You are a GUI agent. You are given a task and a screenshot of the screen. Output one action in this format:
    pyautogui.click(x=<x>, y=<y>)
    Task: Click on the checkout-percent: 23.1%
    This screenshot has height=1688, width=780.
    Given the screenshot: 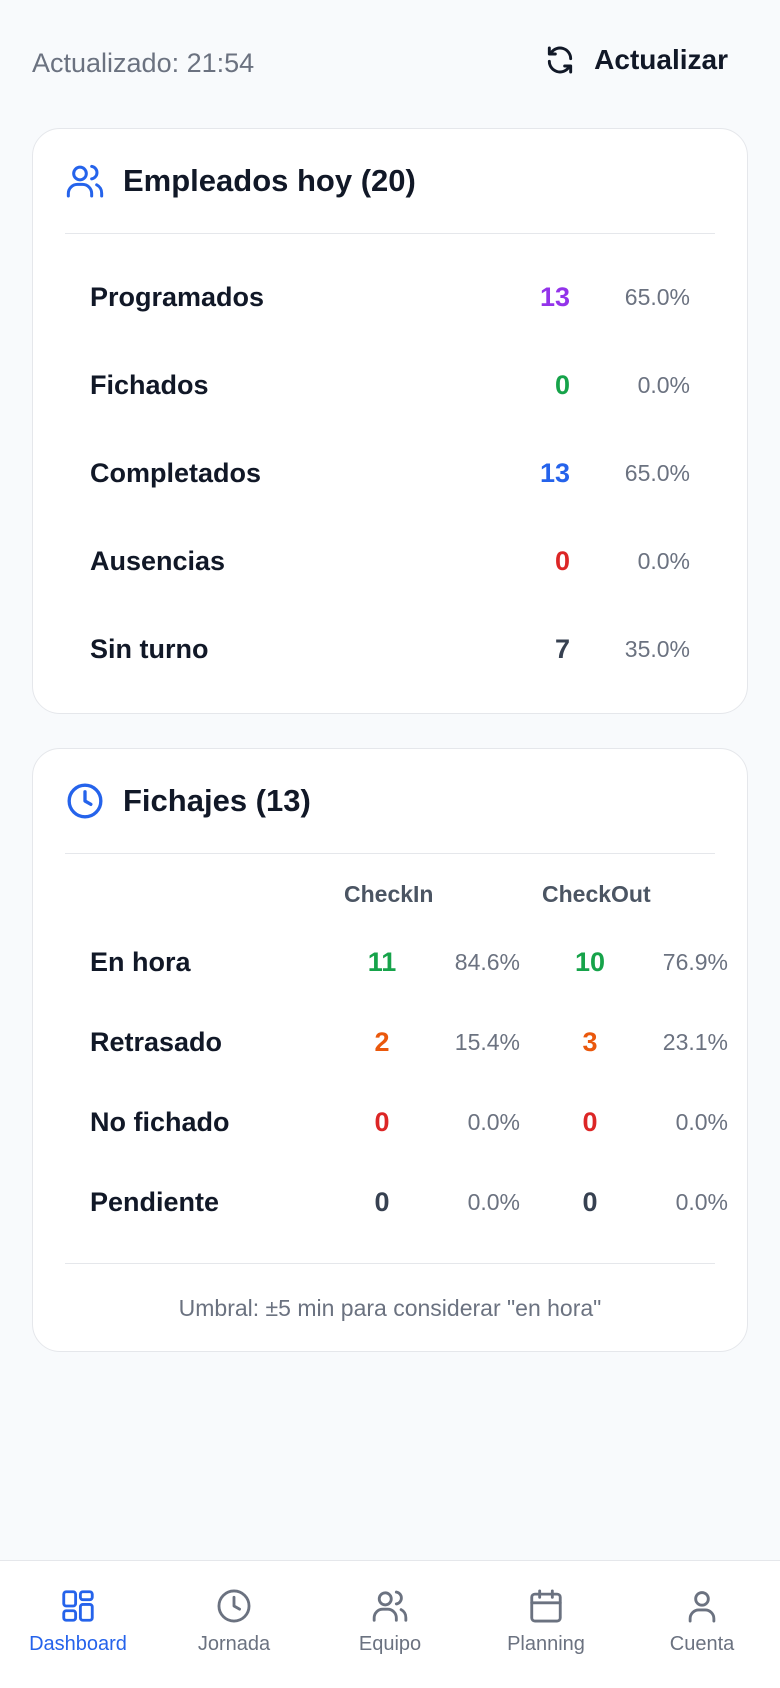 What is the action you would take?
    pyautogui.click(x=695, y=1042)
    